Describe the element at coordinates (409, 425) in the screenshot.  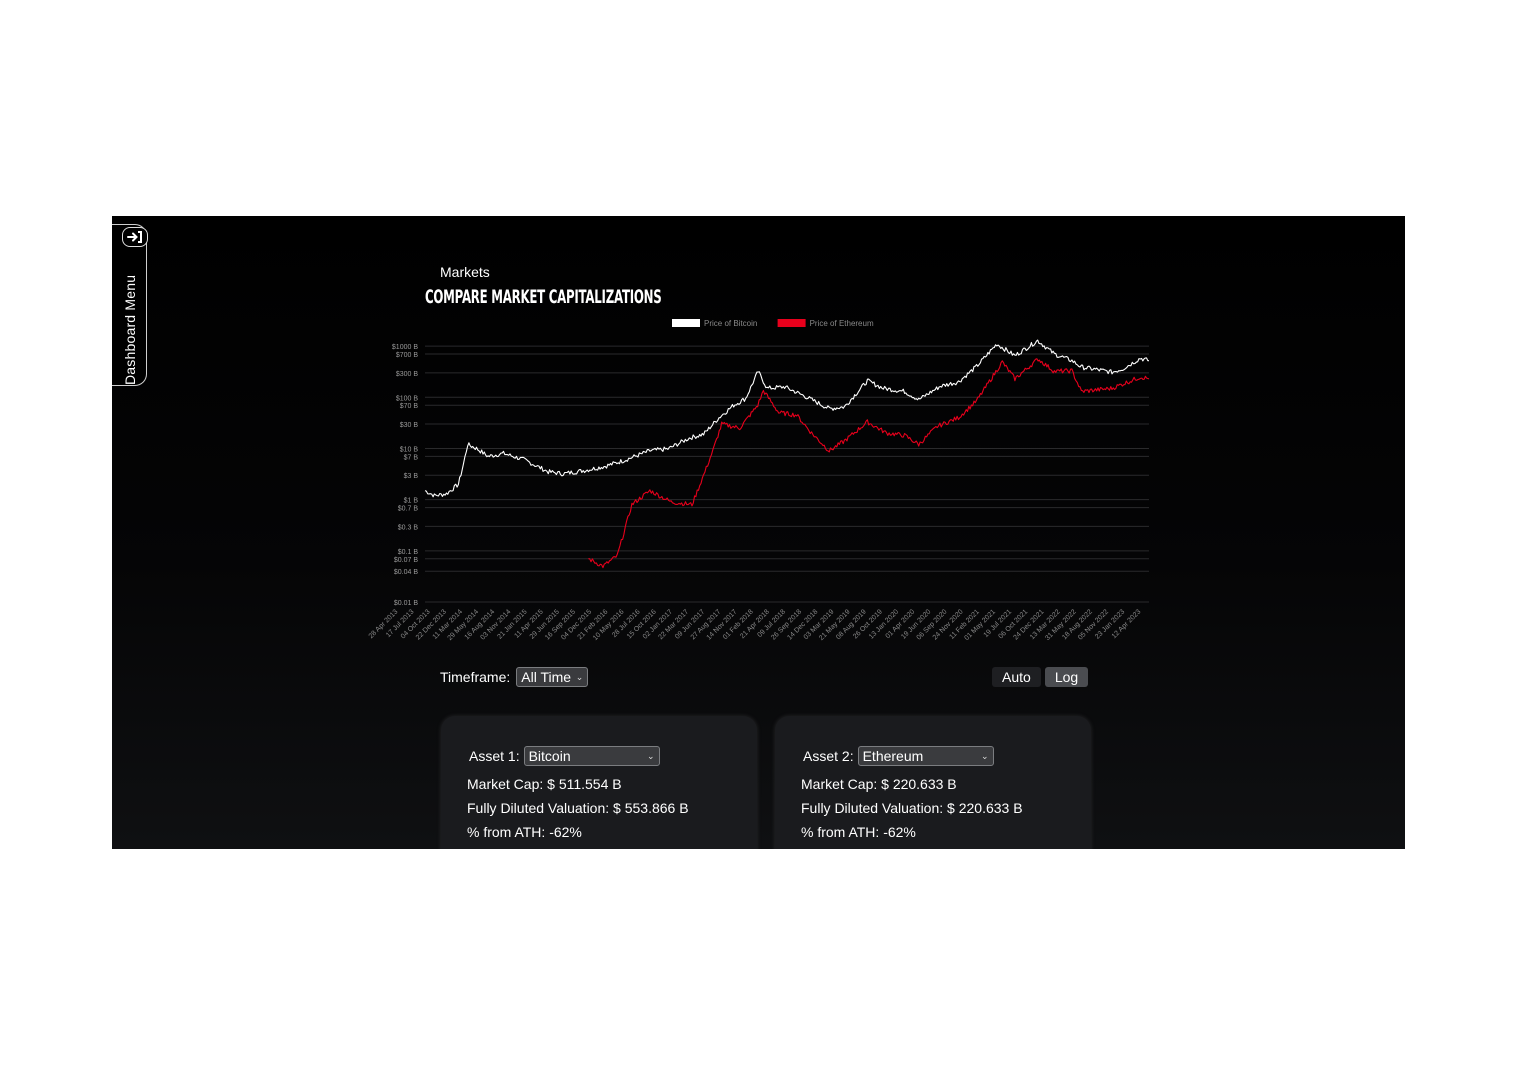
I see `y-tick-label: $30 B` at that location.